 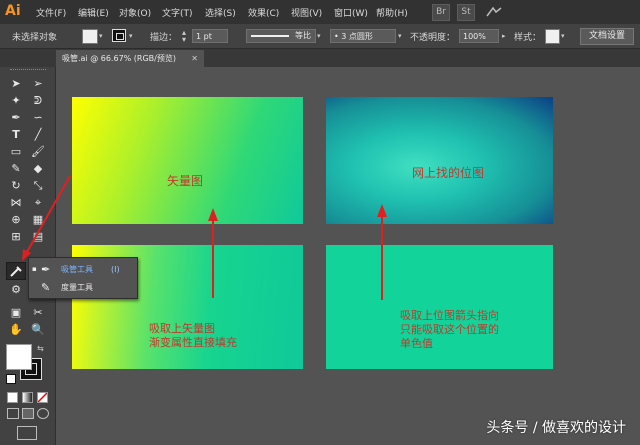 I want to click on arrow-up-bitmap, so click(x=382, y=252).